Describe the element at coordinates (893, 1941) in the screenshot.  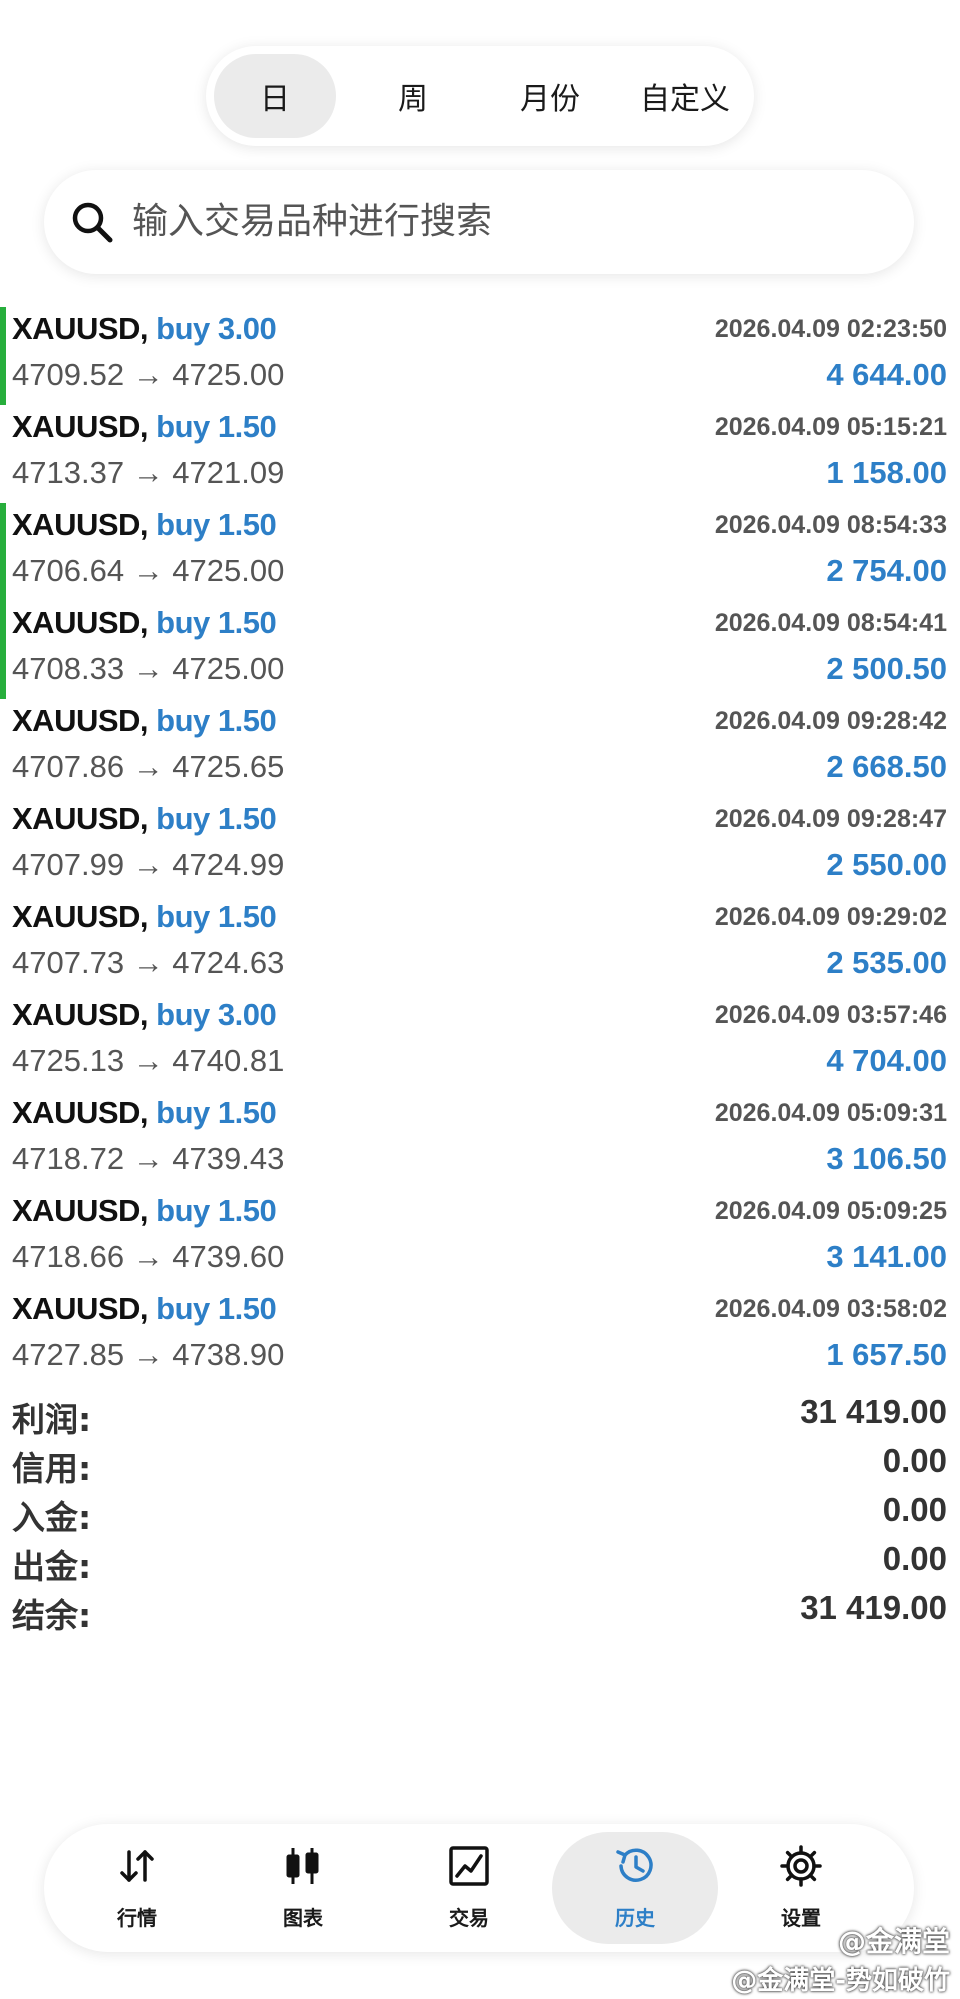
I see `watermark-line1: @金满堂` at that location.